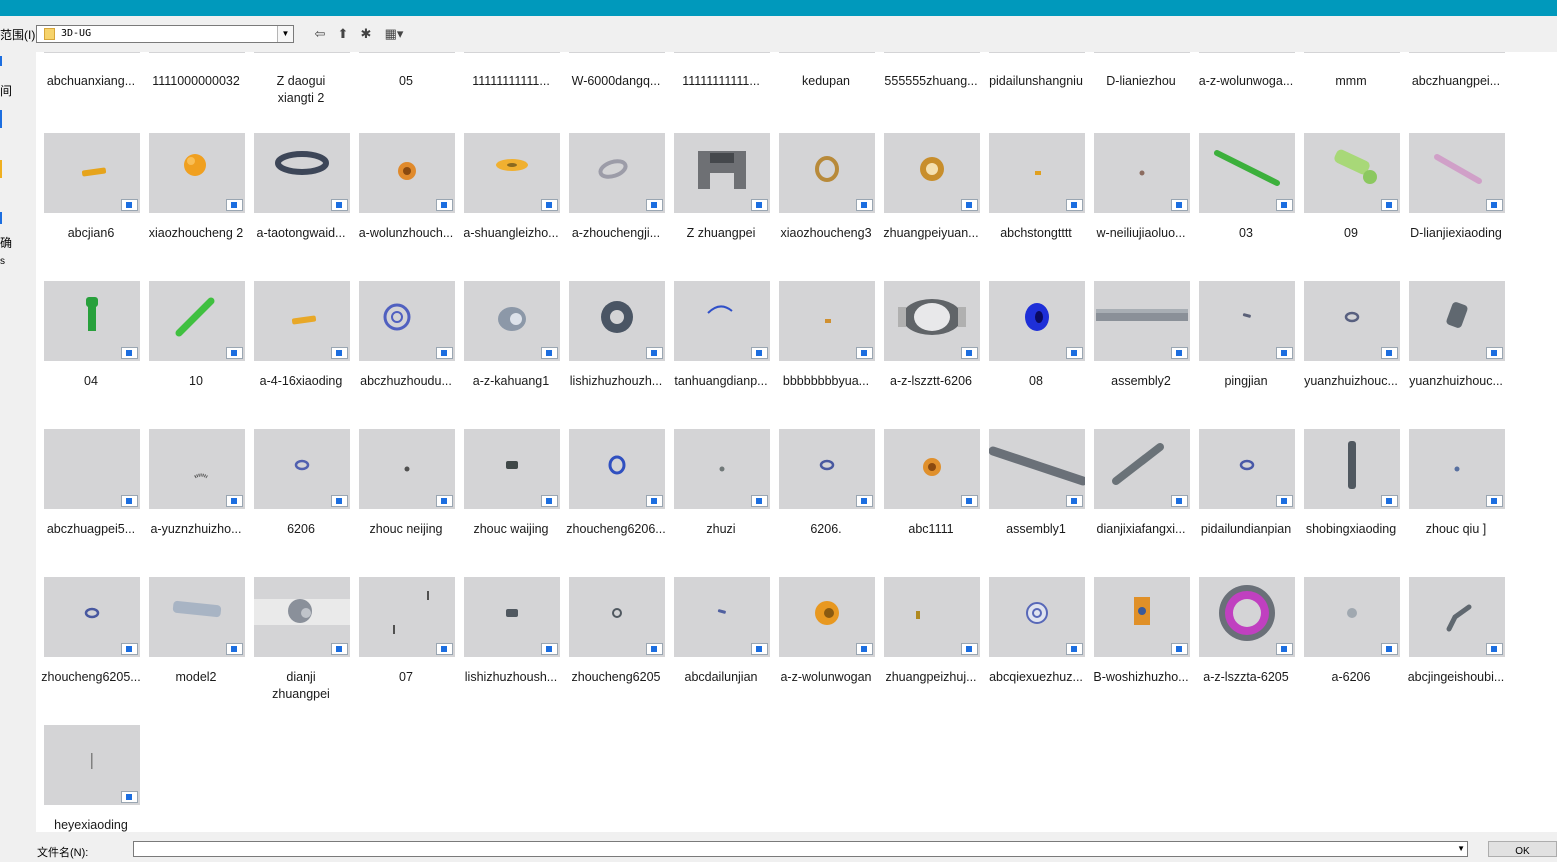 The width and height of the screenshot is (1557, 862). I want to click on sidebar-text-2: 确, so click(6, 243).